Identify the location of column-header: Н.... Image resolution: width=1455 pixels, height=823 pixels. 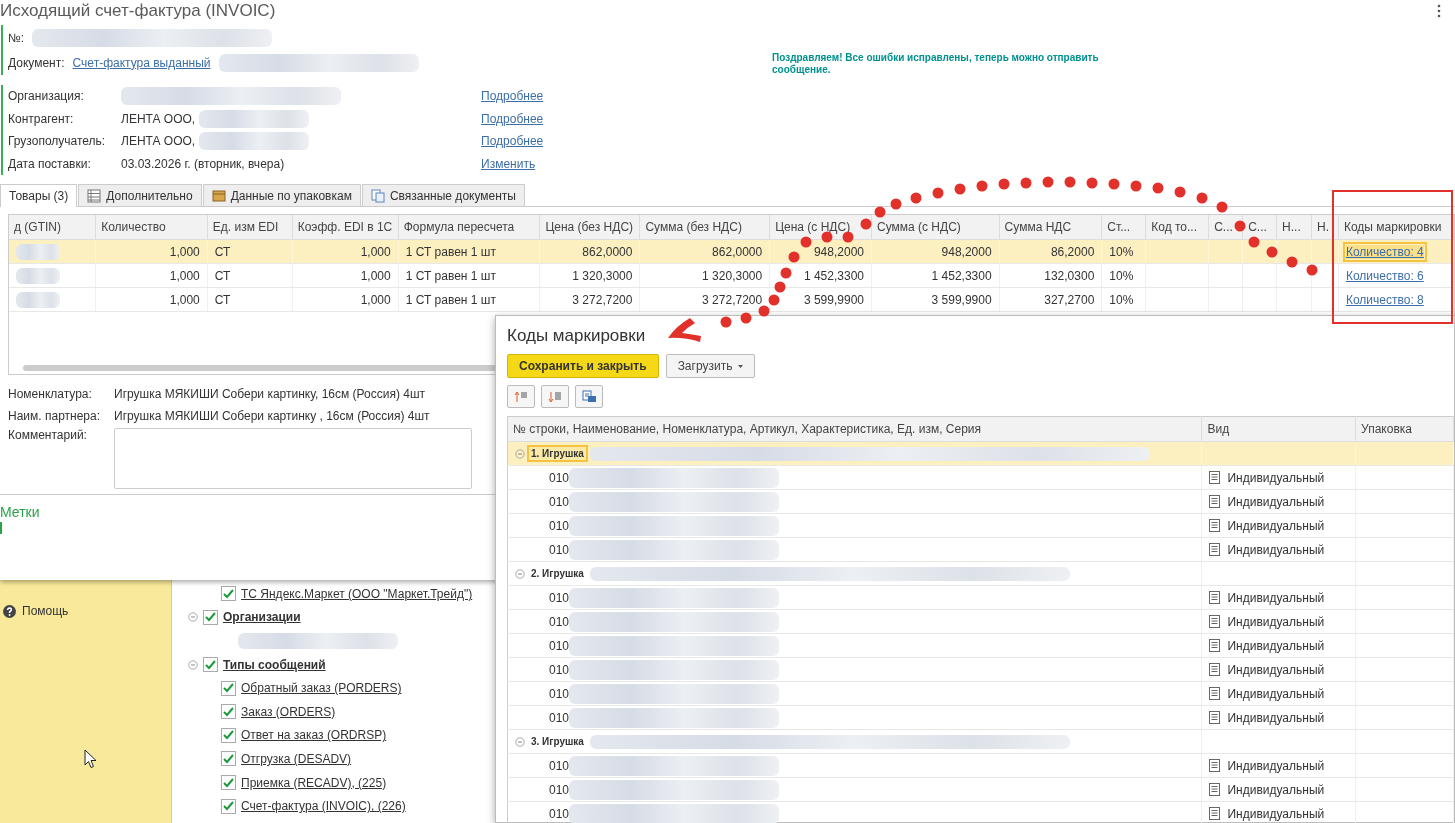
(1294, 227).